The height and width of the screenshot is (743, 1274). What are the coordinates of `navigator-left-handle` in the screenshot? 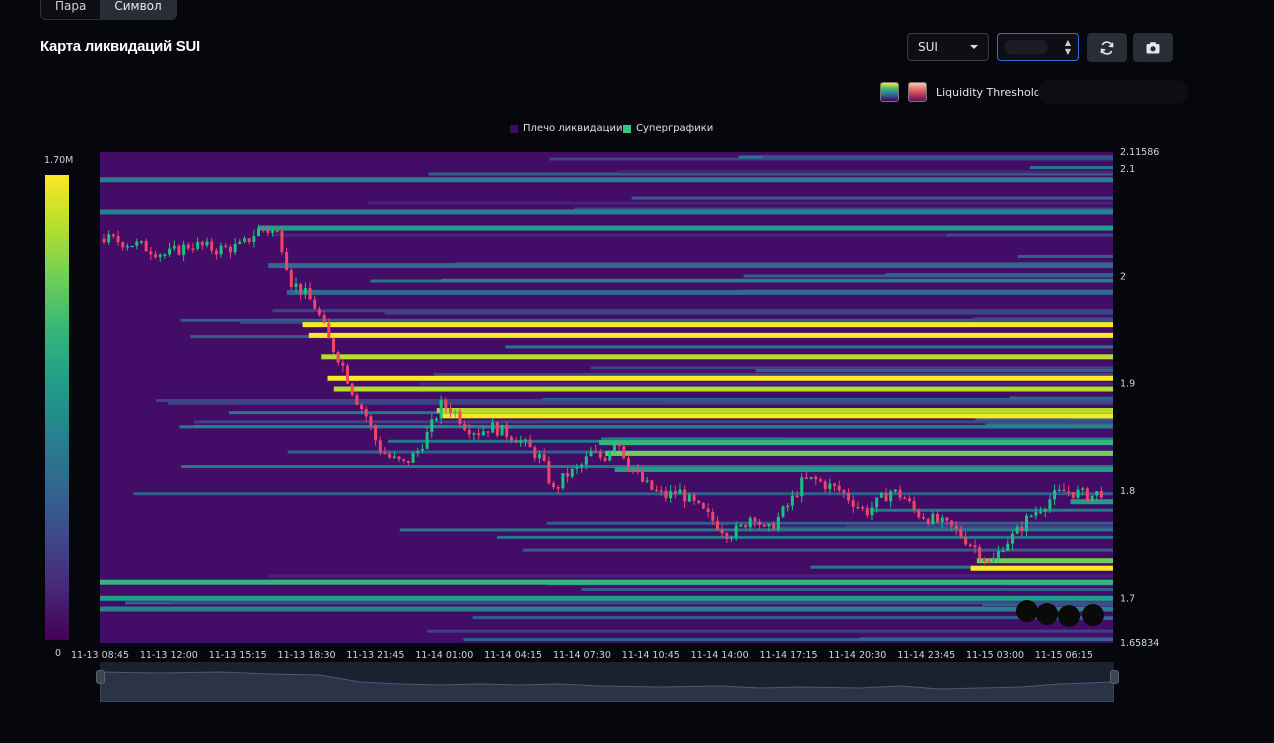 It's located at (100, 677).